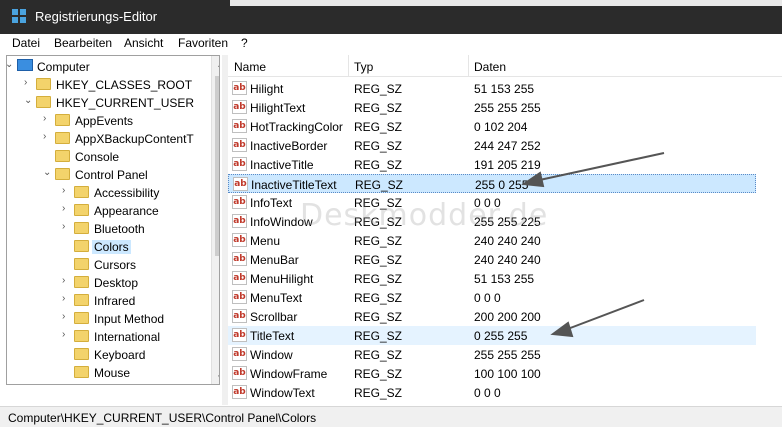  Describe the element at coordinates (124, 85) in the screenshot. I see `tree-item-label: HKEY_CLASSES_ROOT` at that location.